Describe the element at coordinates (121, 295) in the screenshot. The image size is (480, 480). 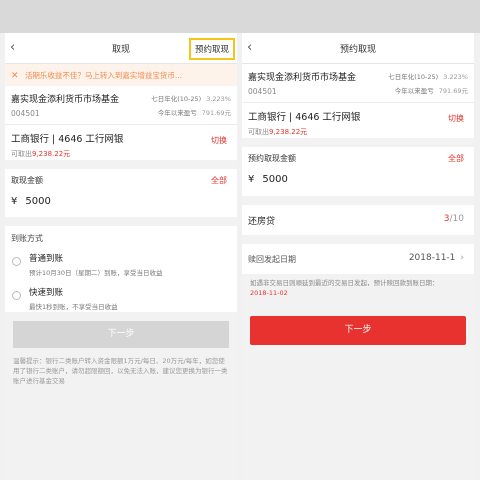
I see `arrival-option-fast: 快速到账 最快1秒到账，不享受当日收益` at that location.